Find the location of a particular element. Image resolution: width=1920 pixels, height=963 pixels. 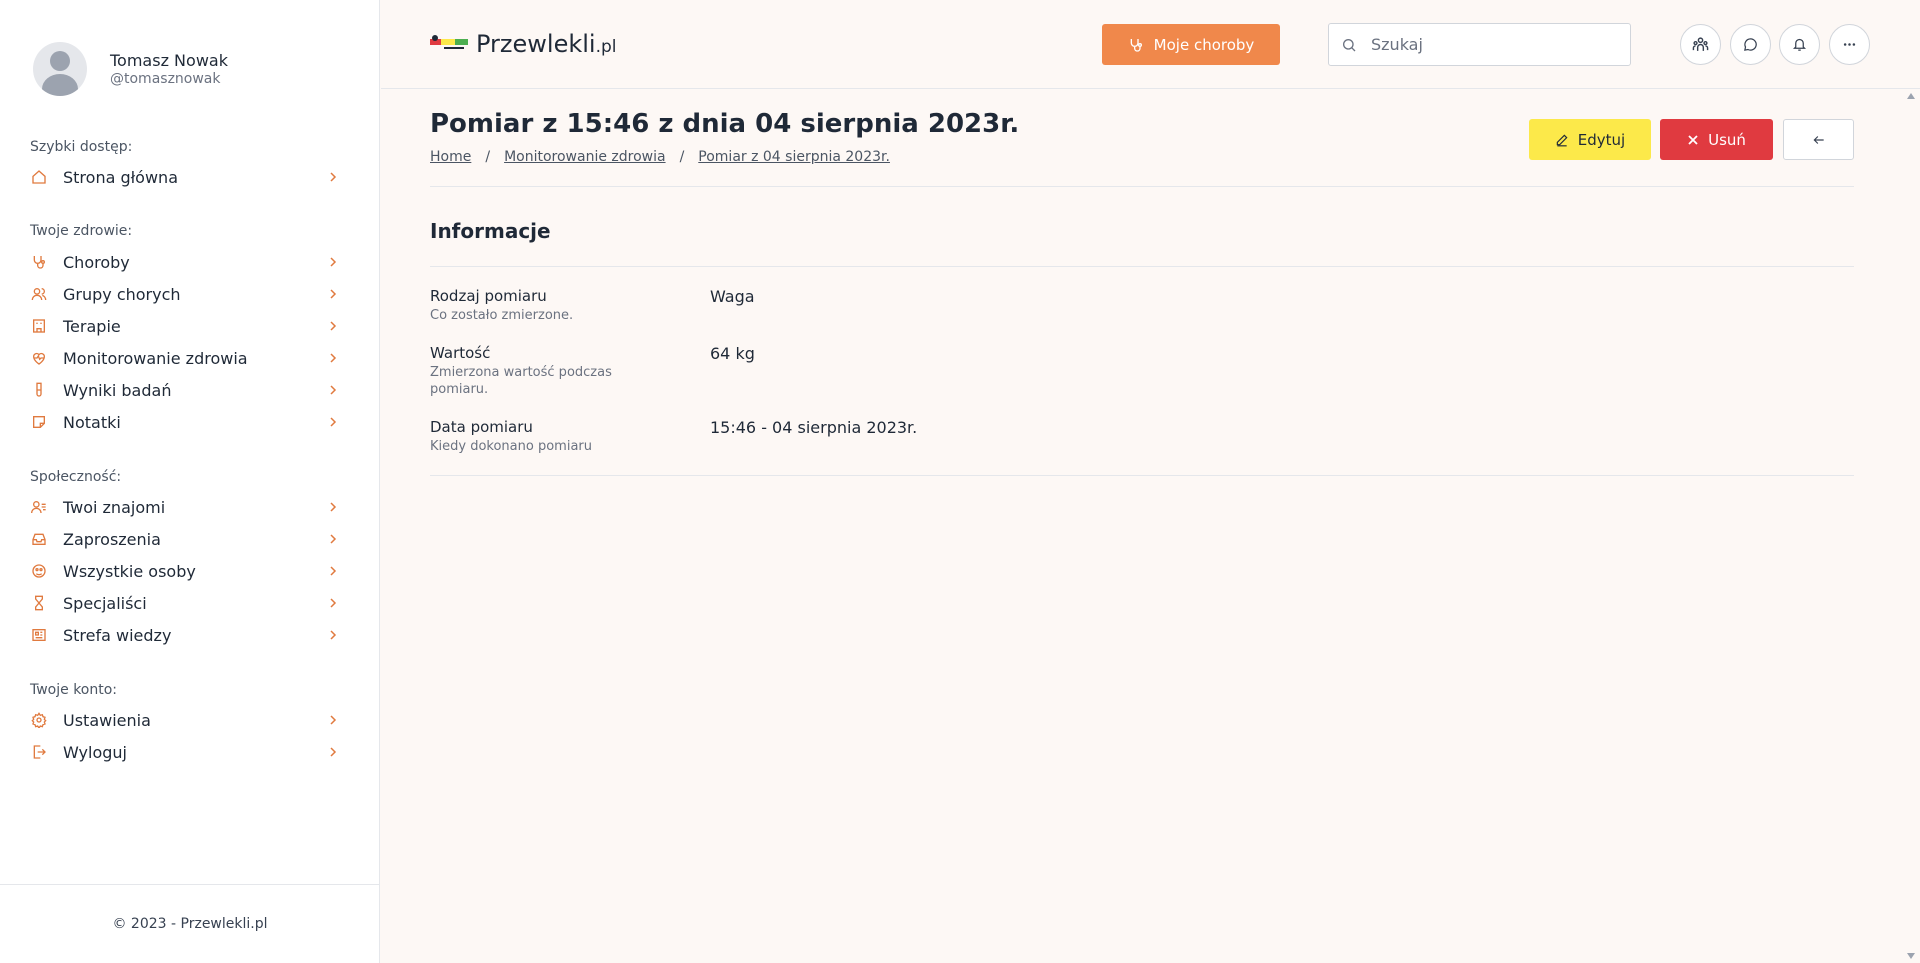

section-title-quick-access: Szybki dostęp: is located at coordinates (81, 147).